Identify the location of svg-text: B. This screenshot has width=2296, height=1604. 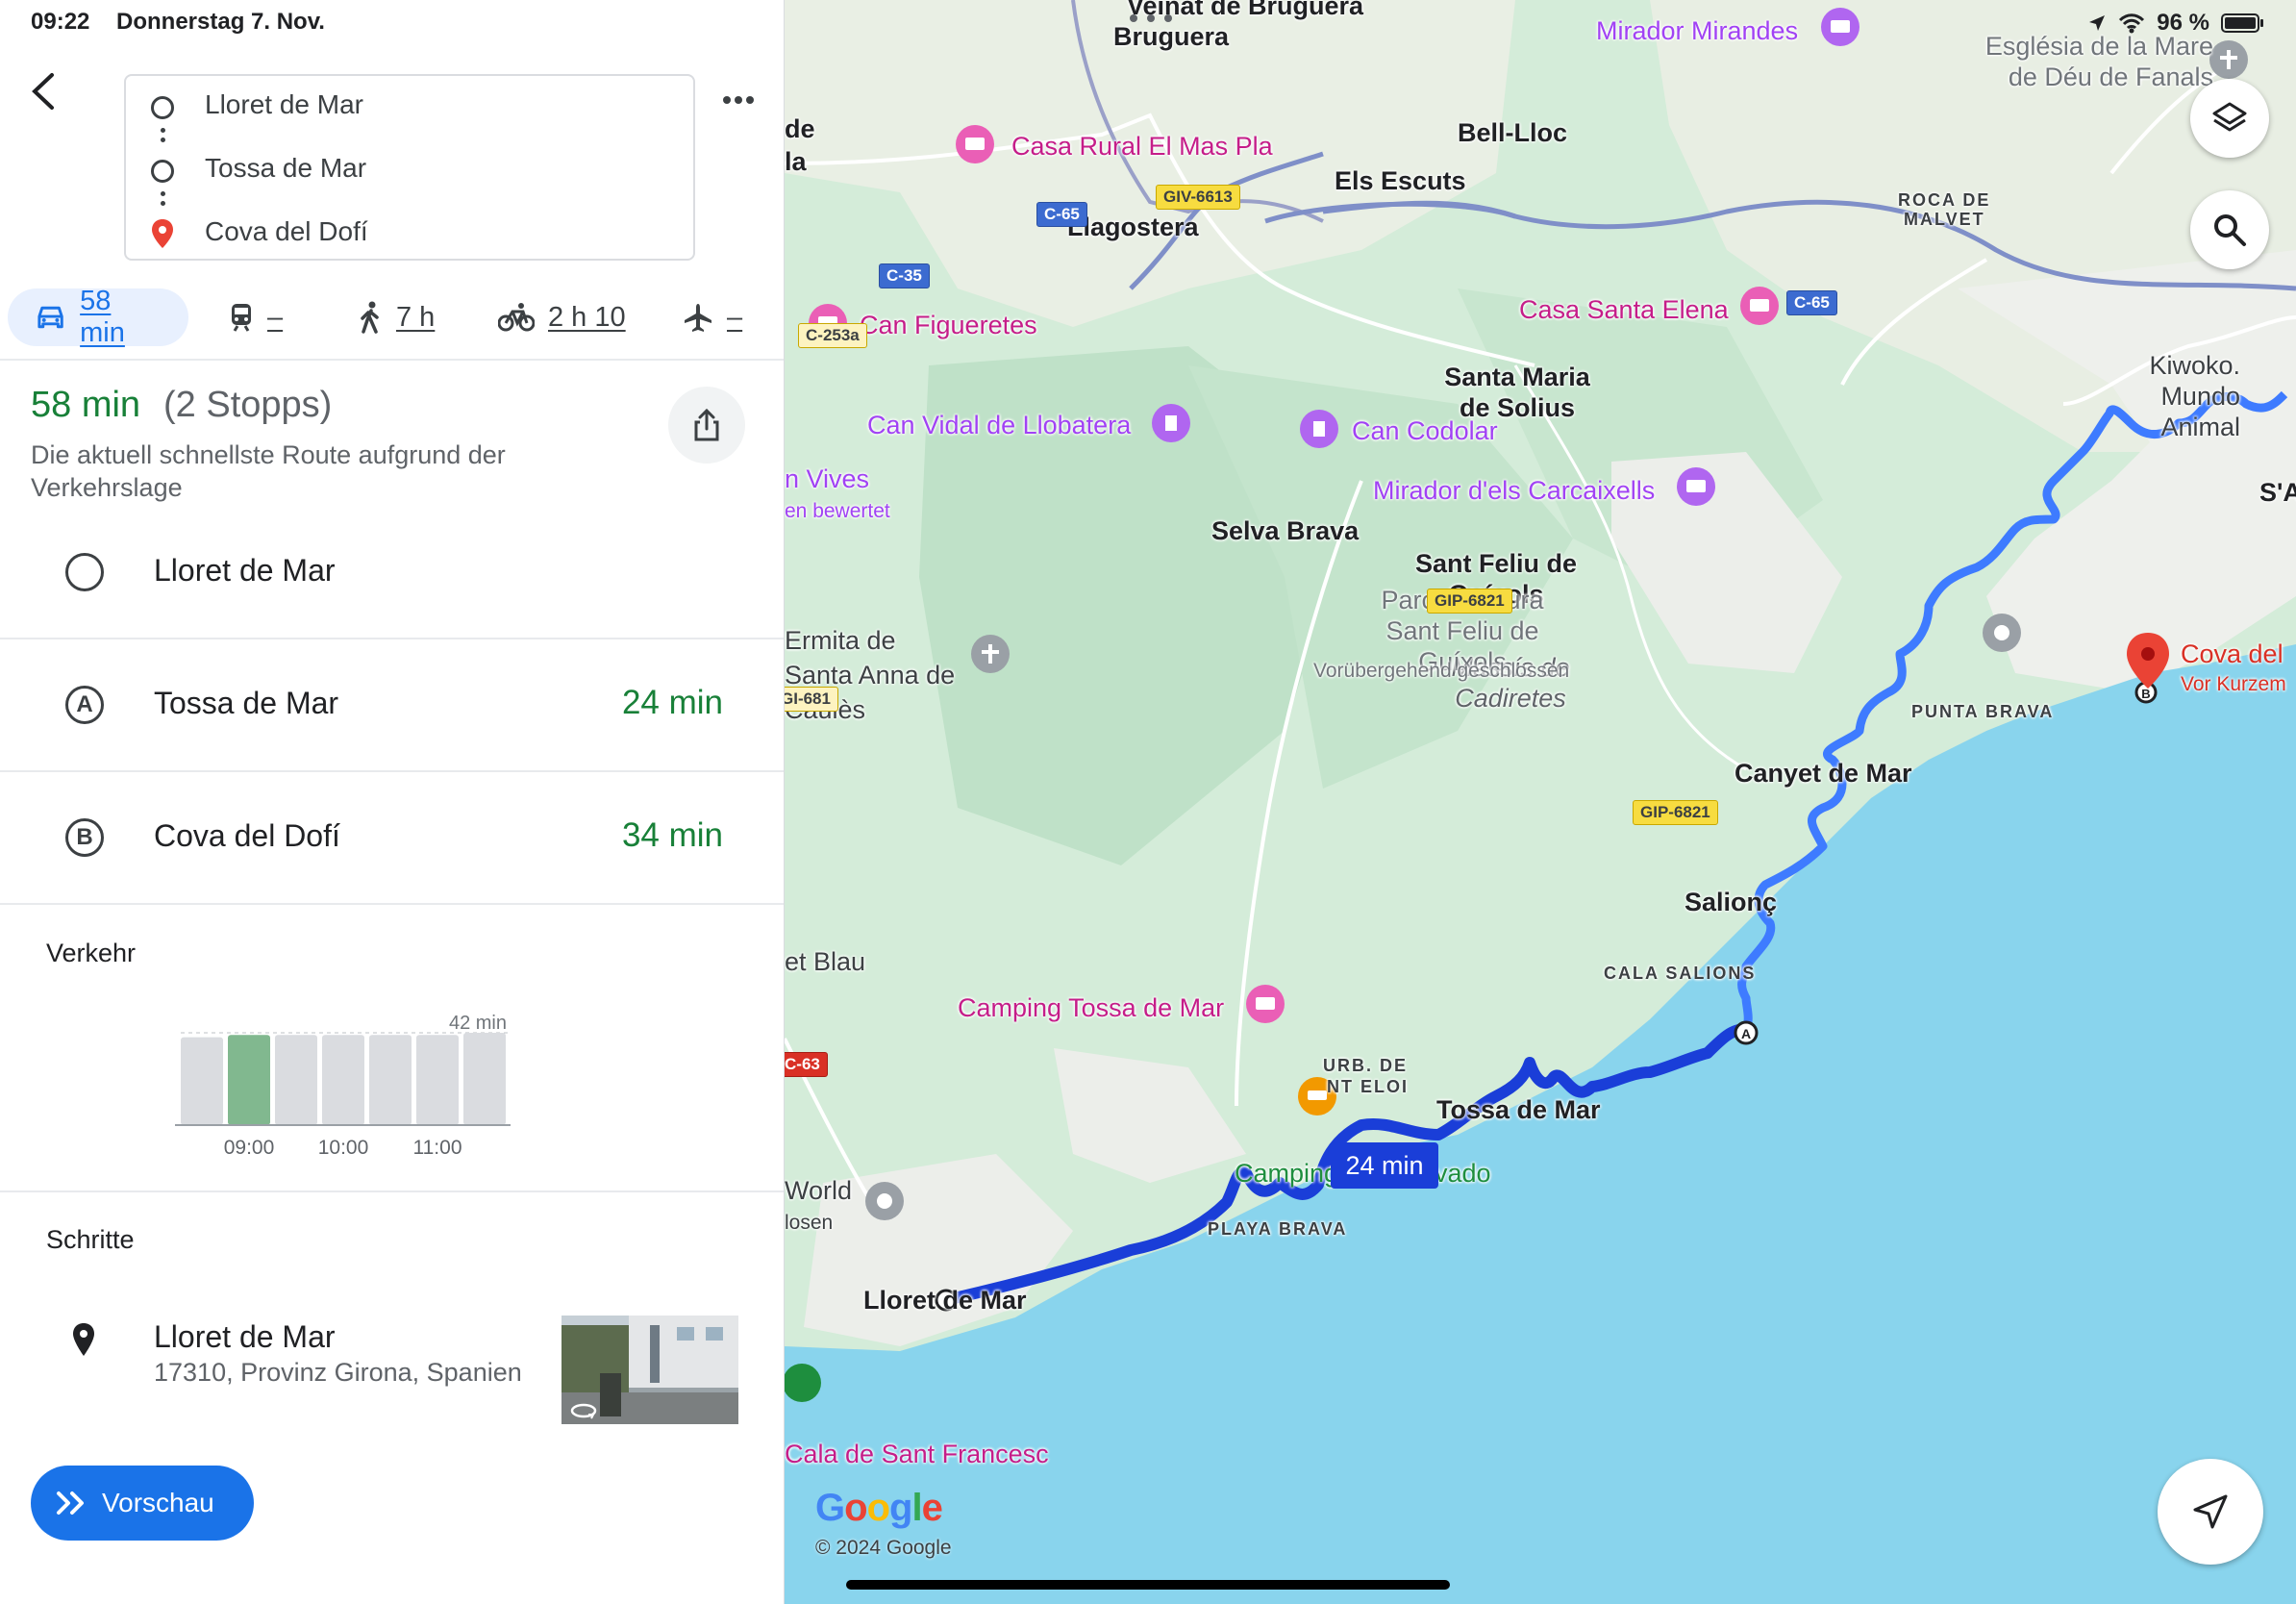
(2145, 694).